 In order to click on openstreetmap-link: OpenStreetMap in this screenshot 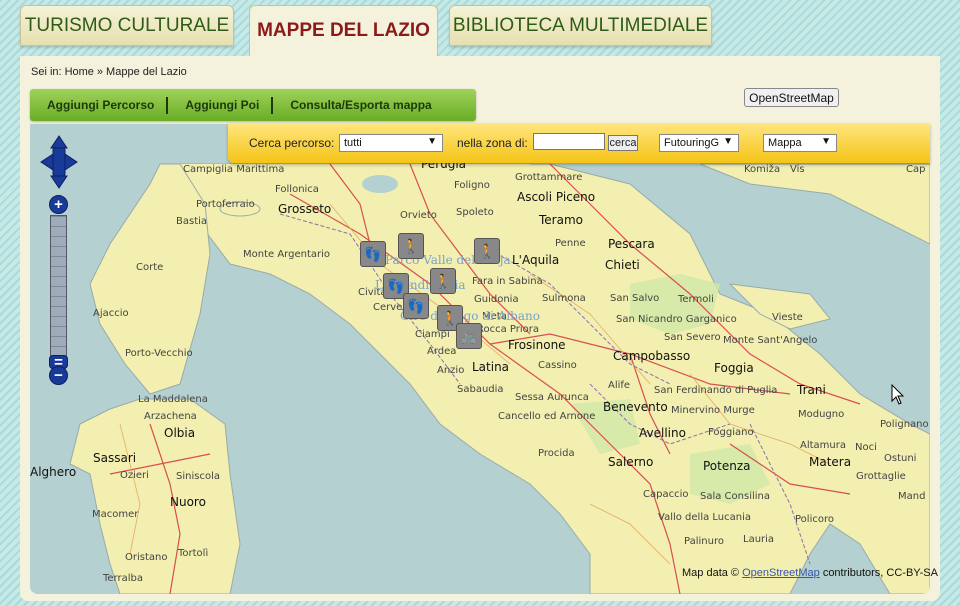, I will do `click(781, 573)`.